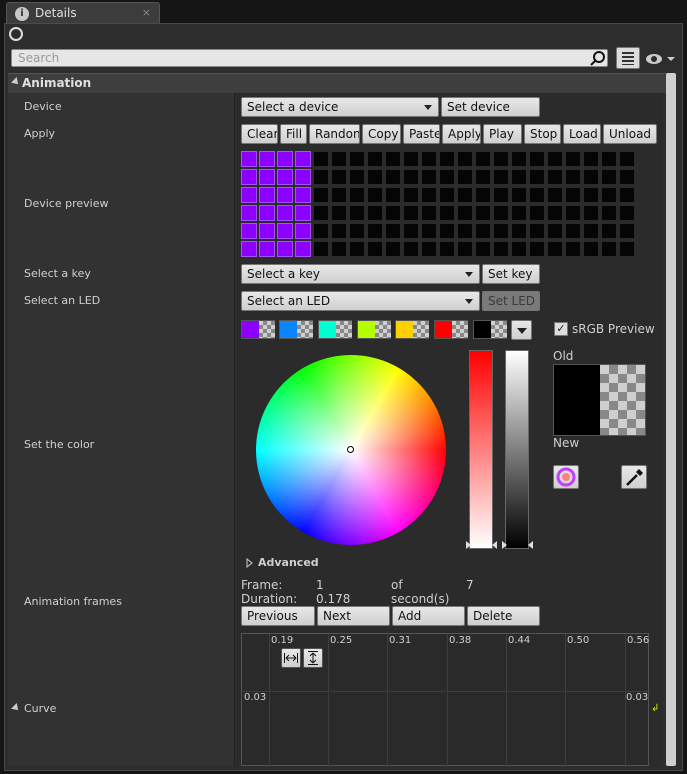  What do you see at coordinates (334, 134) in the screenshot?
I see `apply-button-randon: Randon` at bounding box center [334, 134].